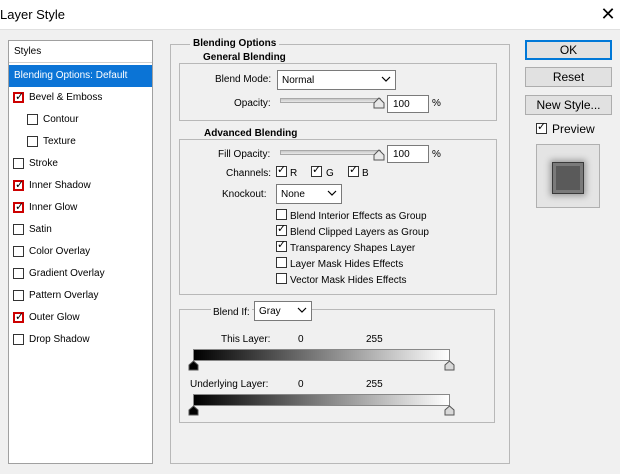 The height and width of the screenshot is (474, 620). I want to click on style-item-label: Pattern Overlay, so click(64, 295).